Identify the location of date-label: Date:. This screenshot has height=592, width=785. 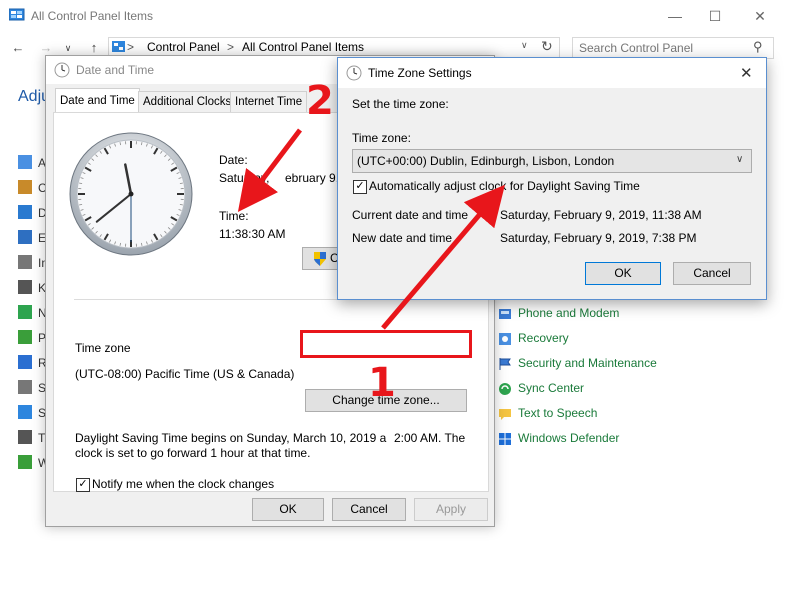
(233, 160).